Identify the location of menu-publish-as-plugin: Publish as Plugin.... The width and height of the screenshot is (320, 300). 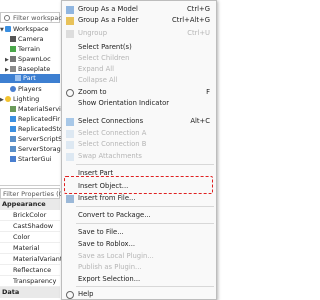
(139, 267).